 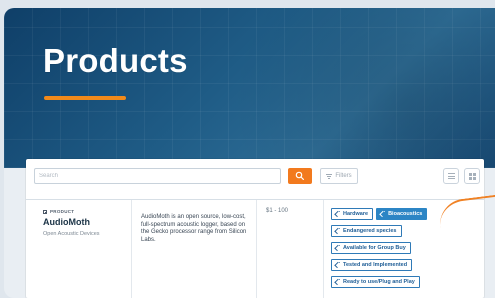 I want to click on tag-chip: Hardware, so click(x=352, y=214).